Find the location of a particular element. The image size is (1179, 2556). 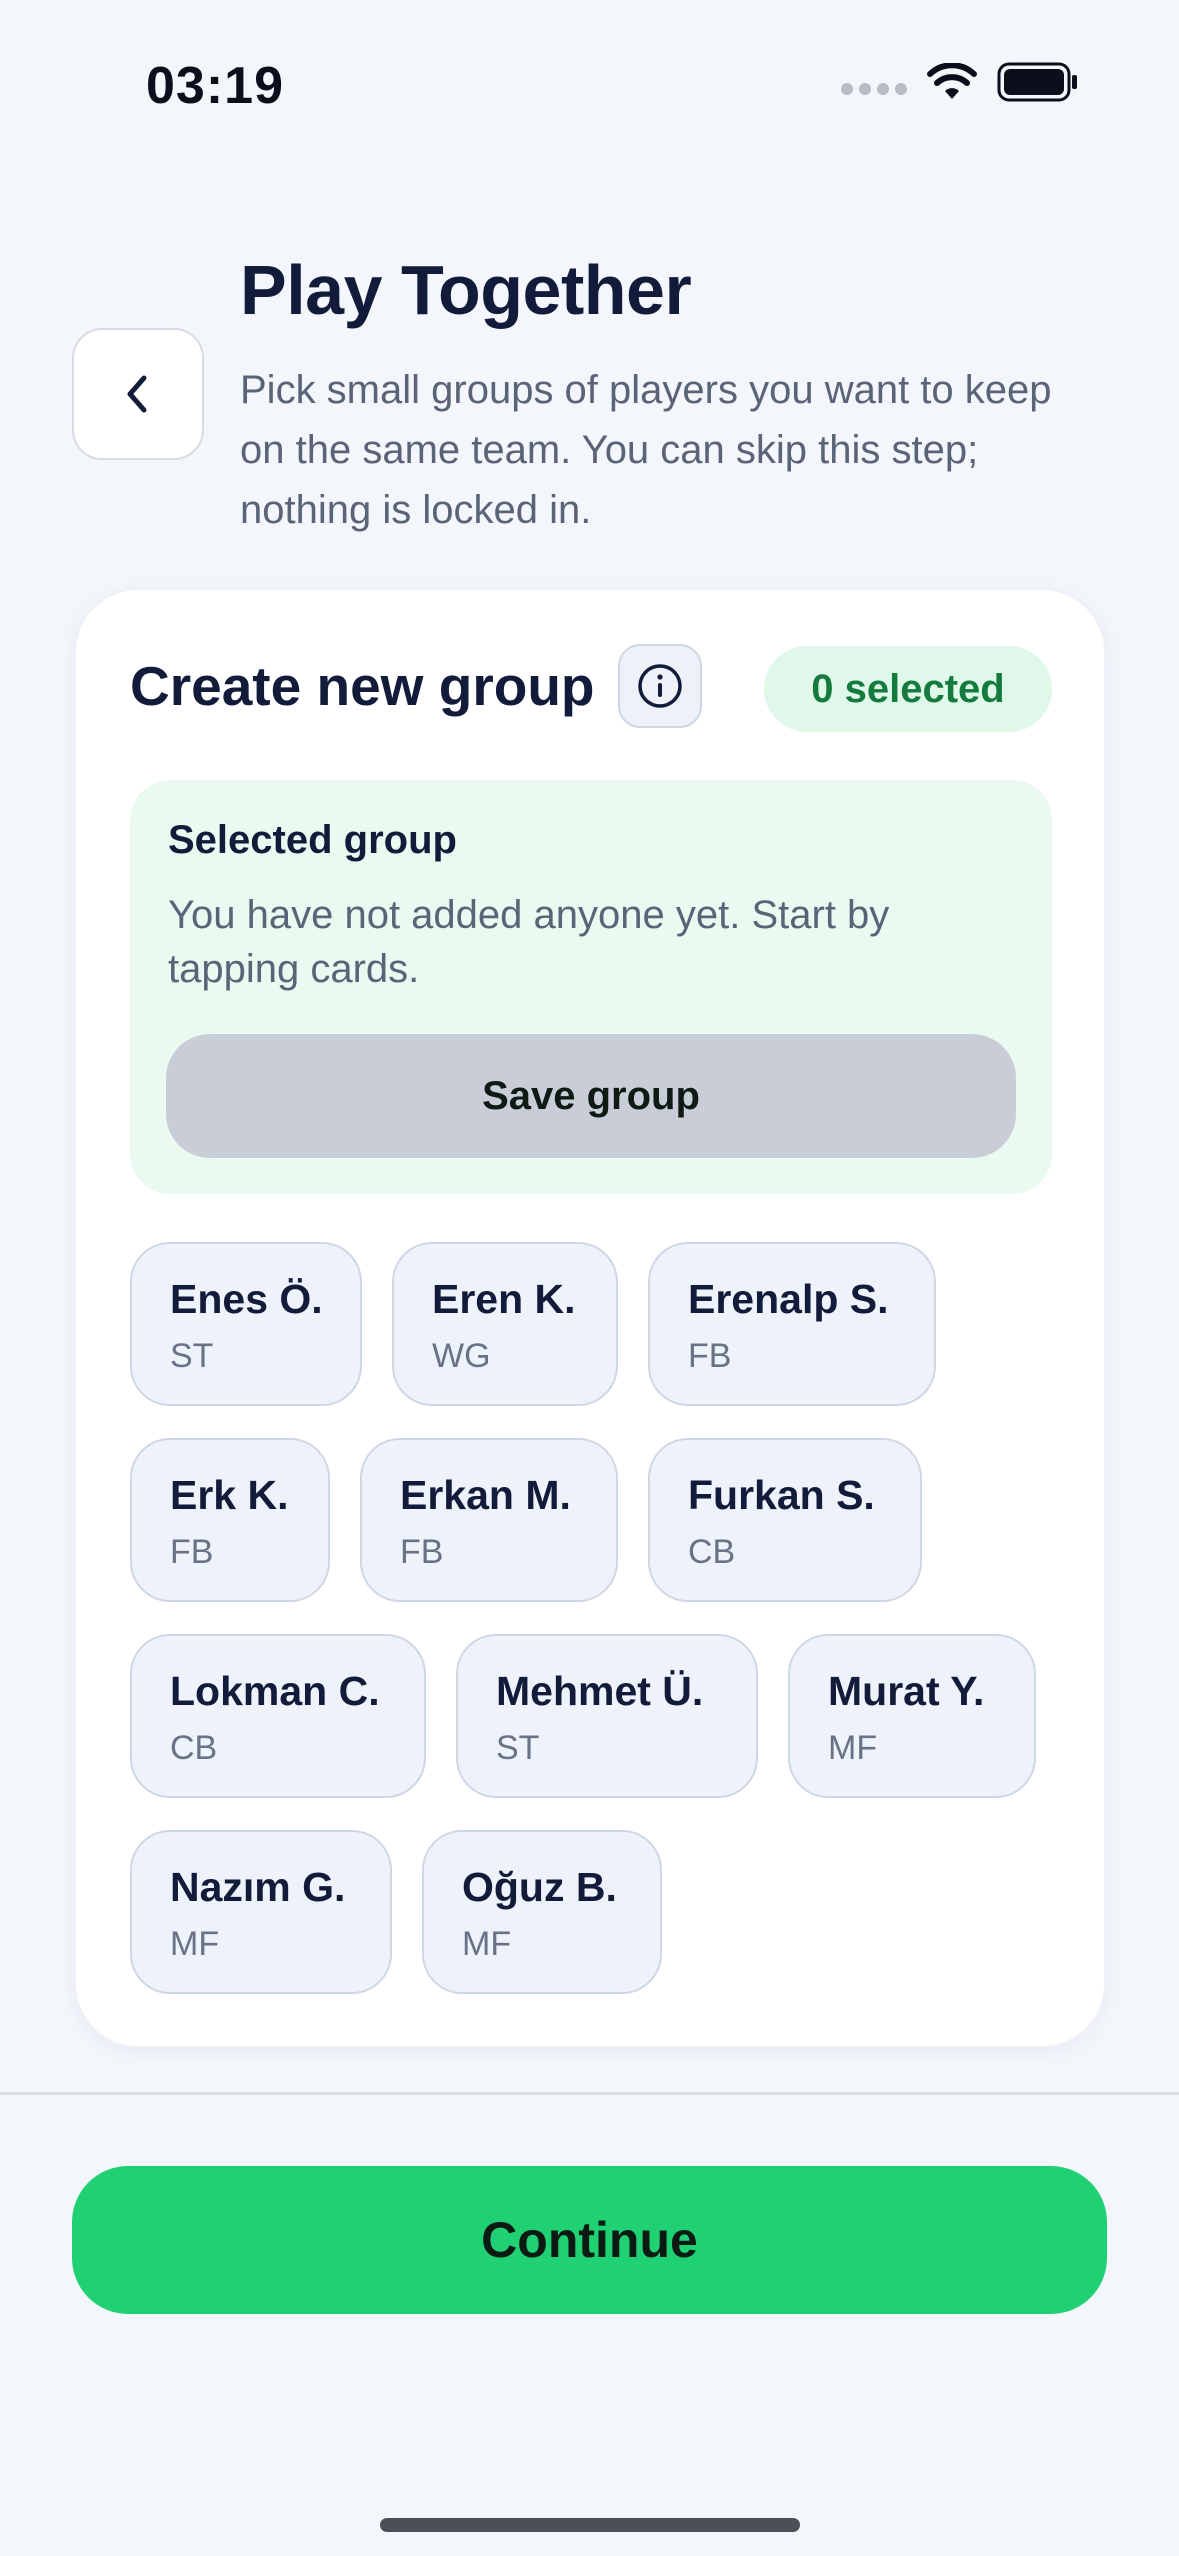

status-icons is located at coordinates (960, 82).